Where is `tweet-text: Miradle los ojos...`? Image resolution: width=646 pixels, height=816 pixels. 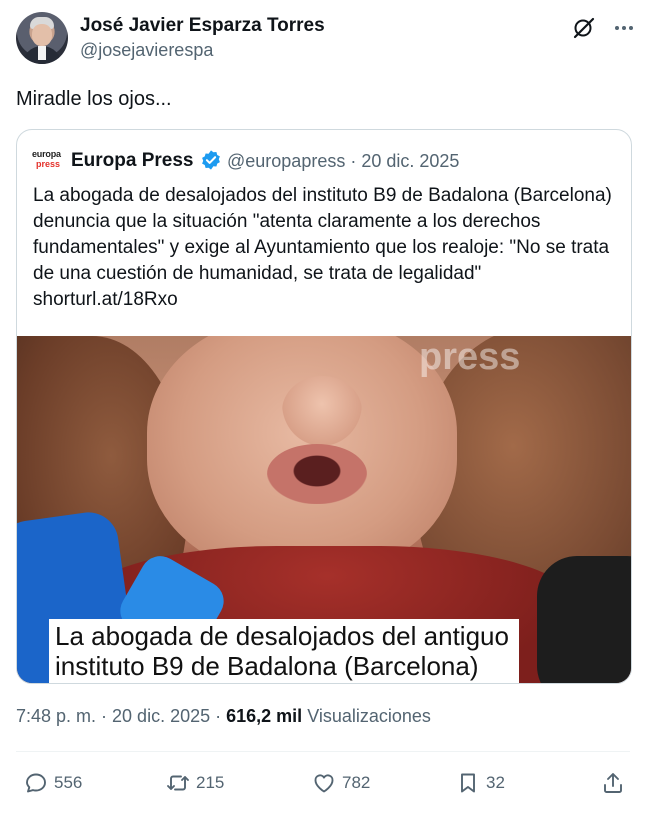 tweet-text: Miradle los ojos... is located at coordinates (94, 99).